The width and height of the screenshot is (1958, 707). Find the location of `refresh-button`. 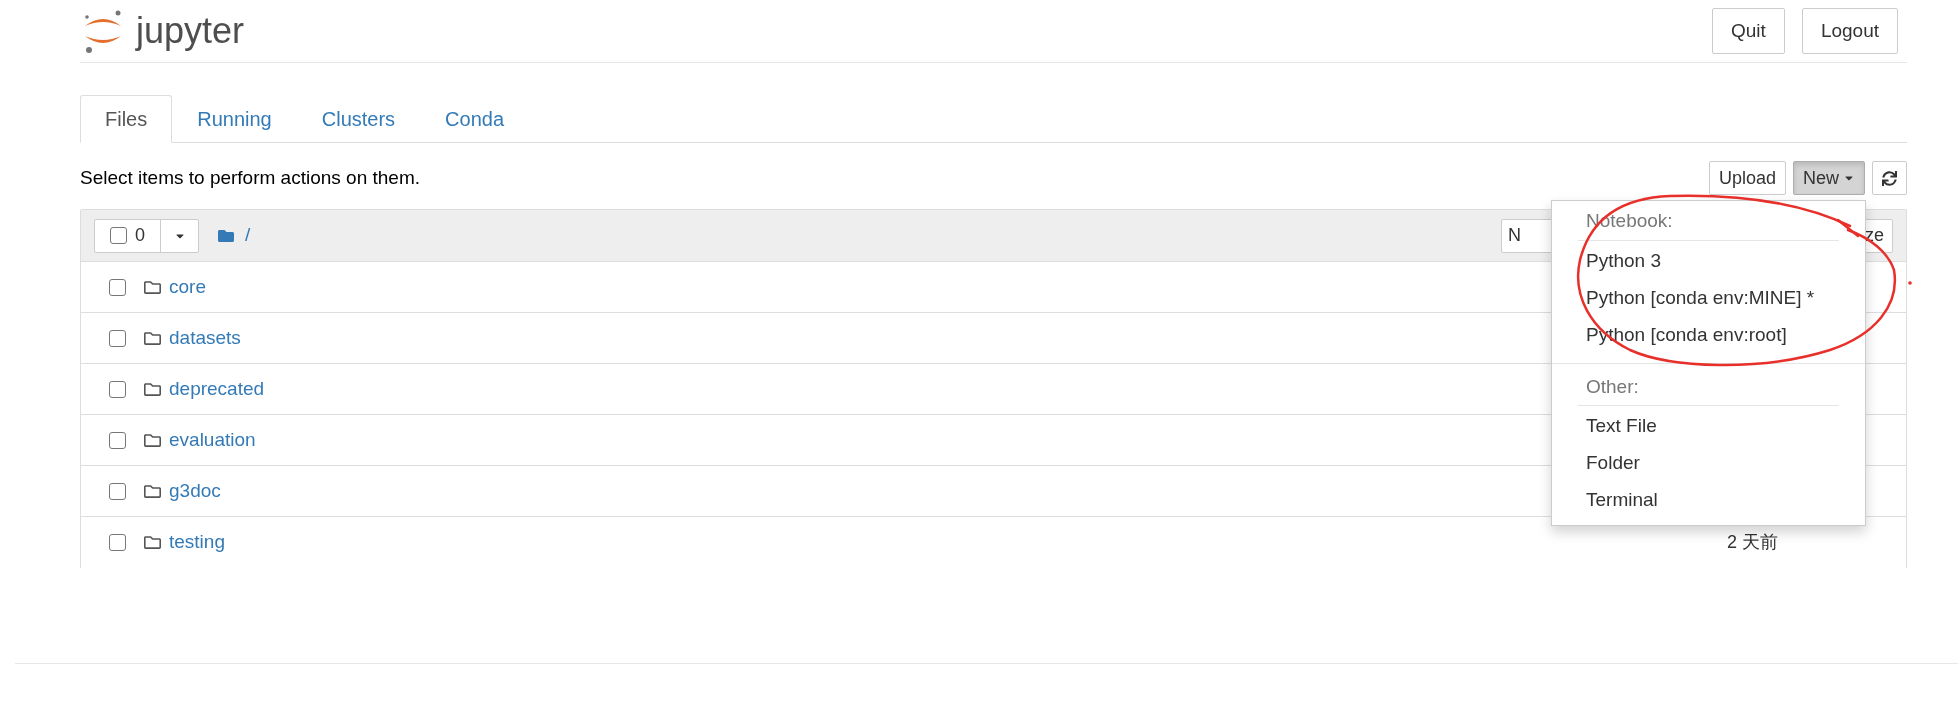

refresh-button is located at coordinates (1889, 178).